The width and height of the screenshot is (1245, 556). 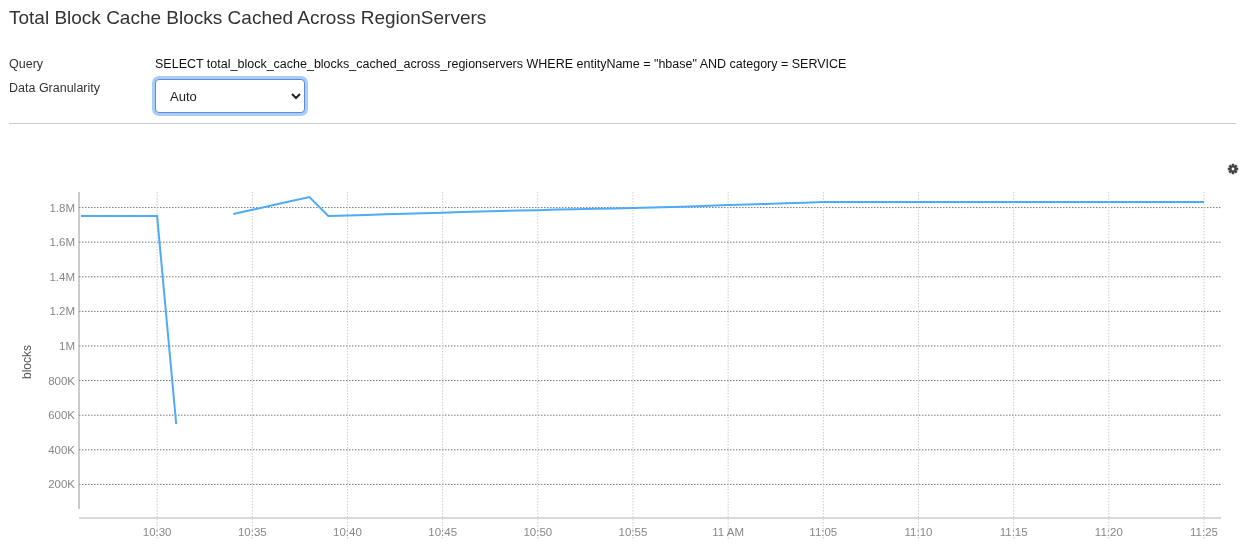 I want to click on field-label: Data Granularity, so click(x=55, y=87).